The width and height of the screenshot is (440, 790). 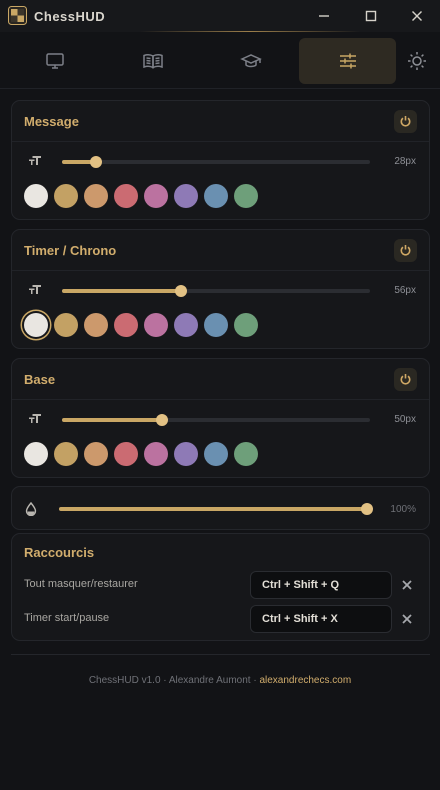 I want to click on minimize-button, so click(x=324, y=16).